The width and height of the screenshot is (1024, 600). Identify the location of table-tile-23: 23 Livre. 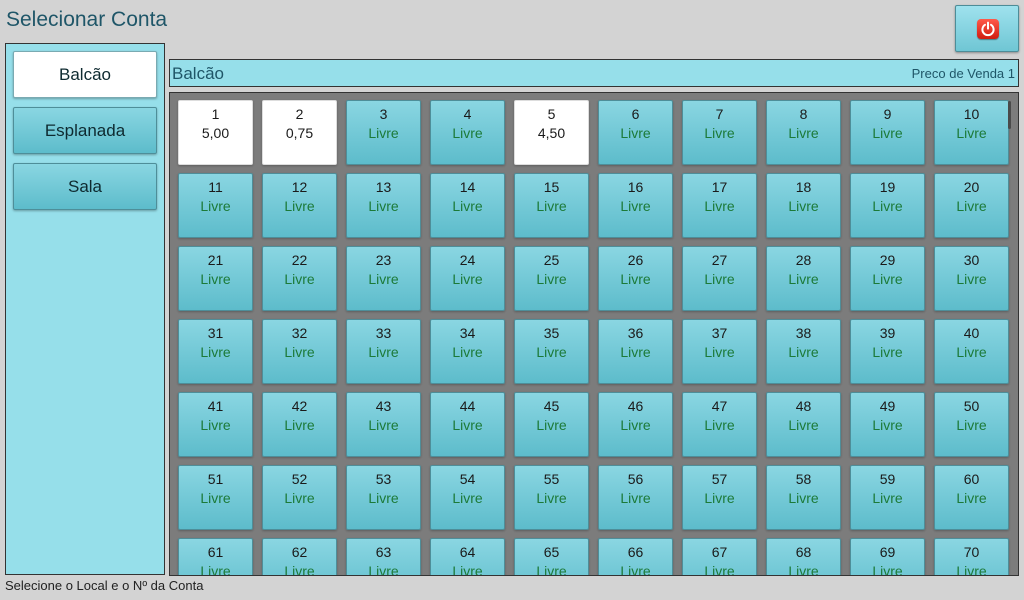
(383, 278).